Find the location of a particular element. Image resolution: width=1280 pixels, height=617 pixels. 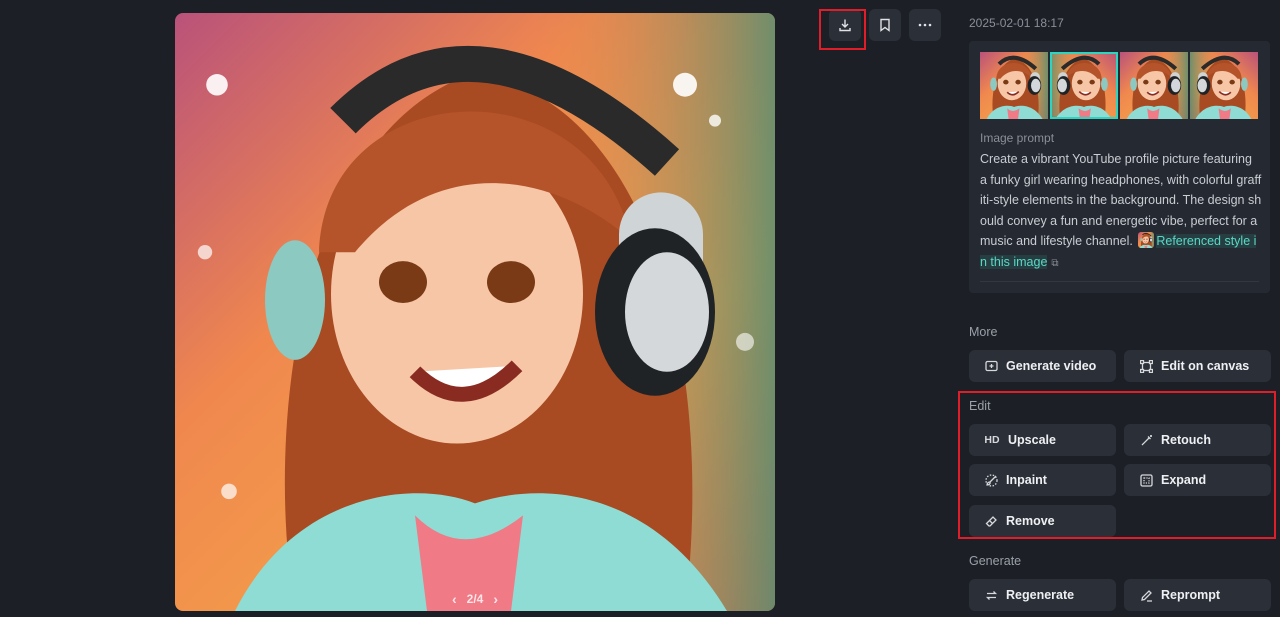

canvas-frame-icon is located at coordinates (1146, 366).